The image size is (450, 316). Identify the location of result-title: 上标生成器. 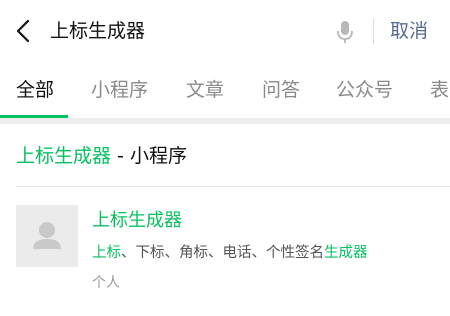
(137, 221).